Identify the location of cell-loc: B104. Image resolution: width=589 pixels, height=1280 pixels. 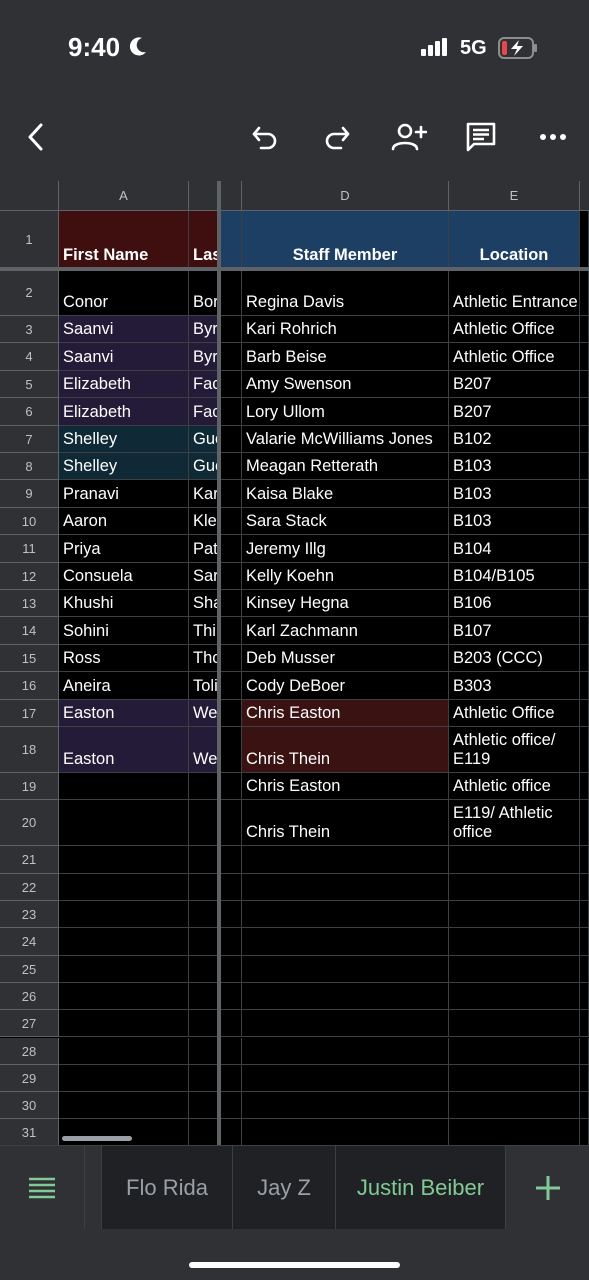
(514, 549).